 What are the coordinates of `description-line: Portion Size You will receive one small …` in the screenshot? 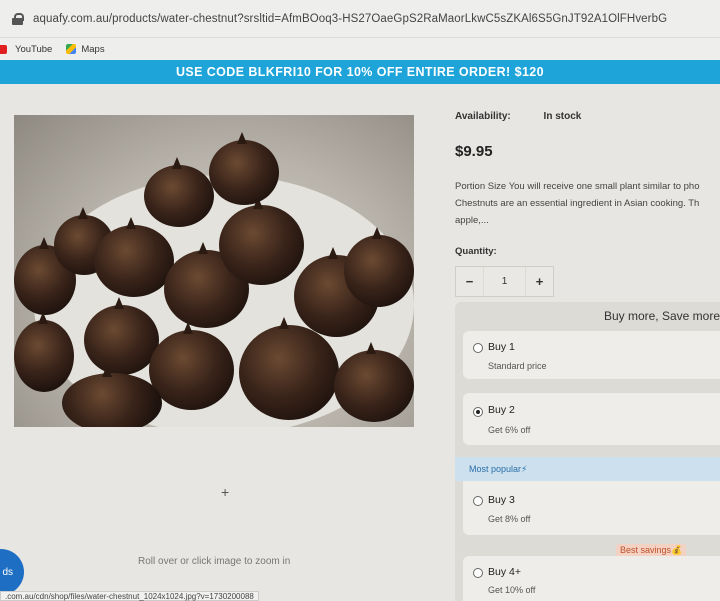 It's located at (577, 186).